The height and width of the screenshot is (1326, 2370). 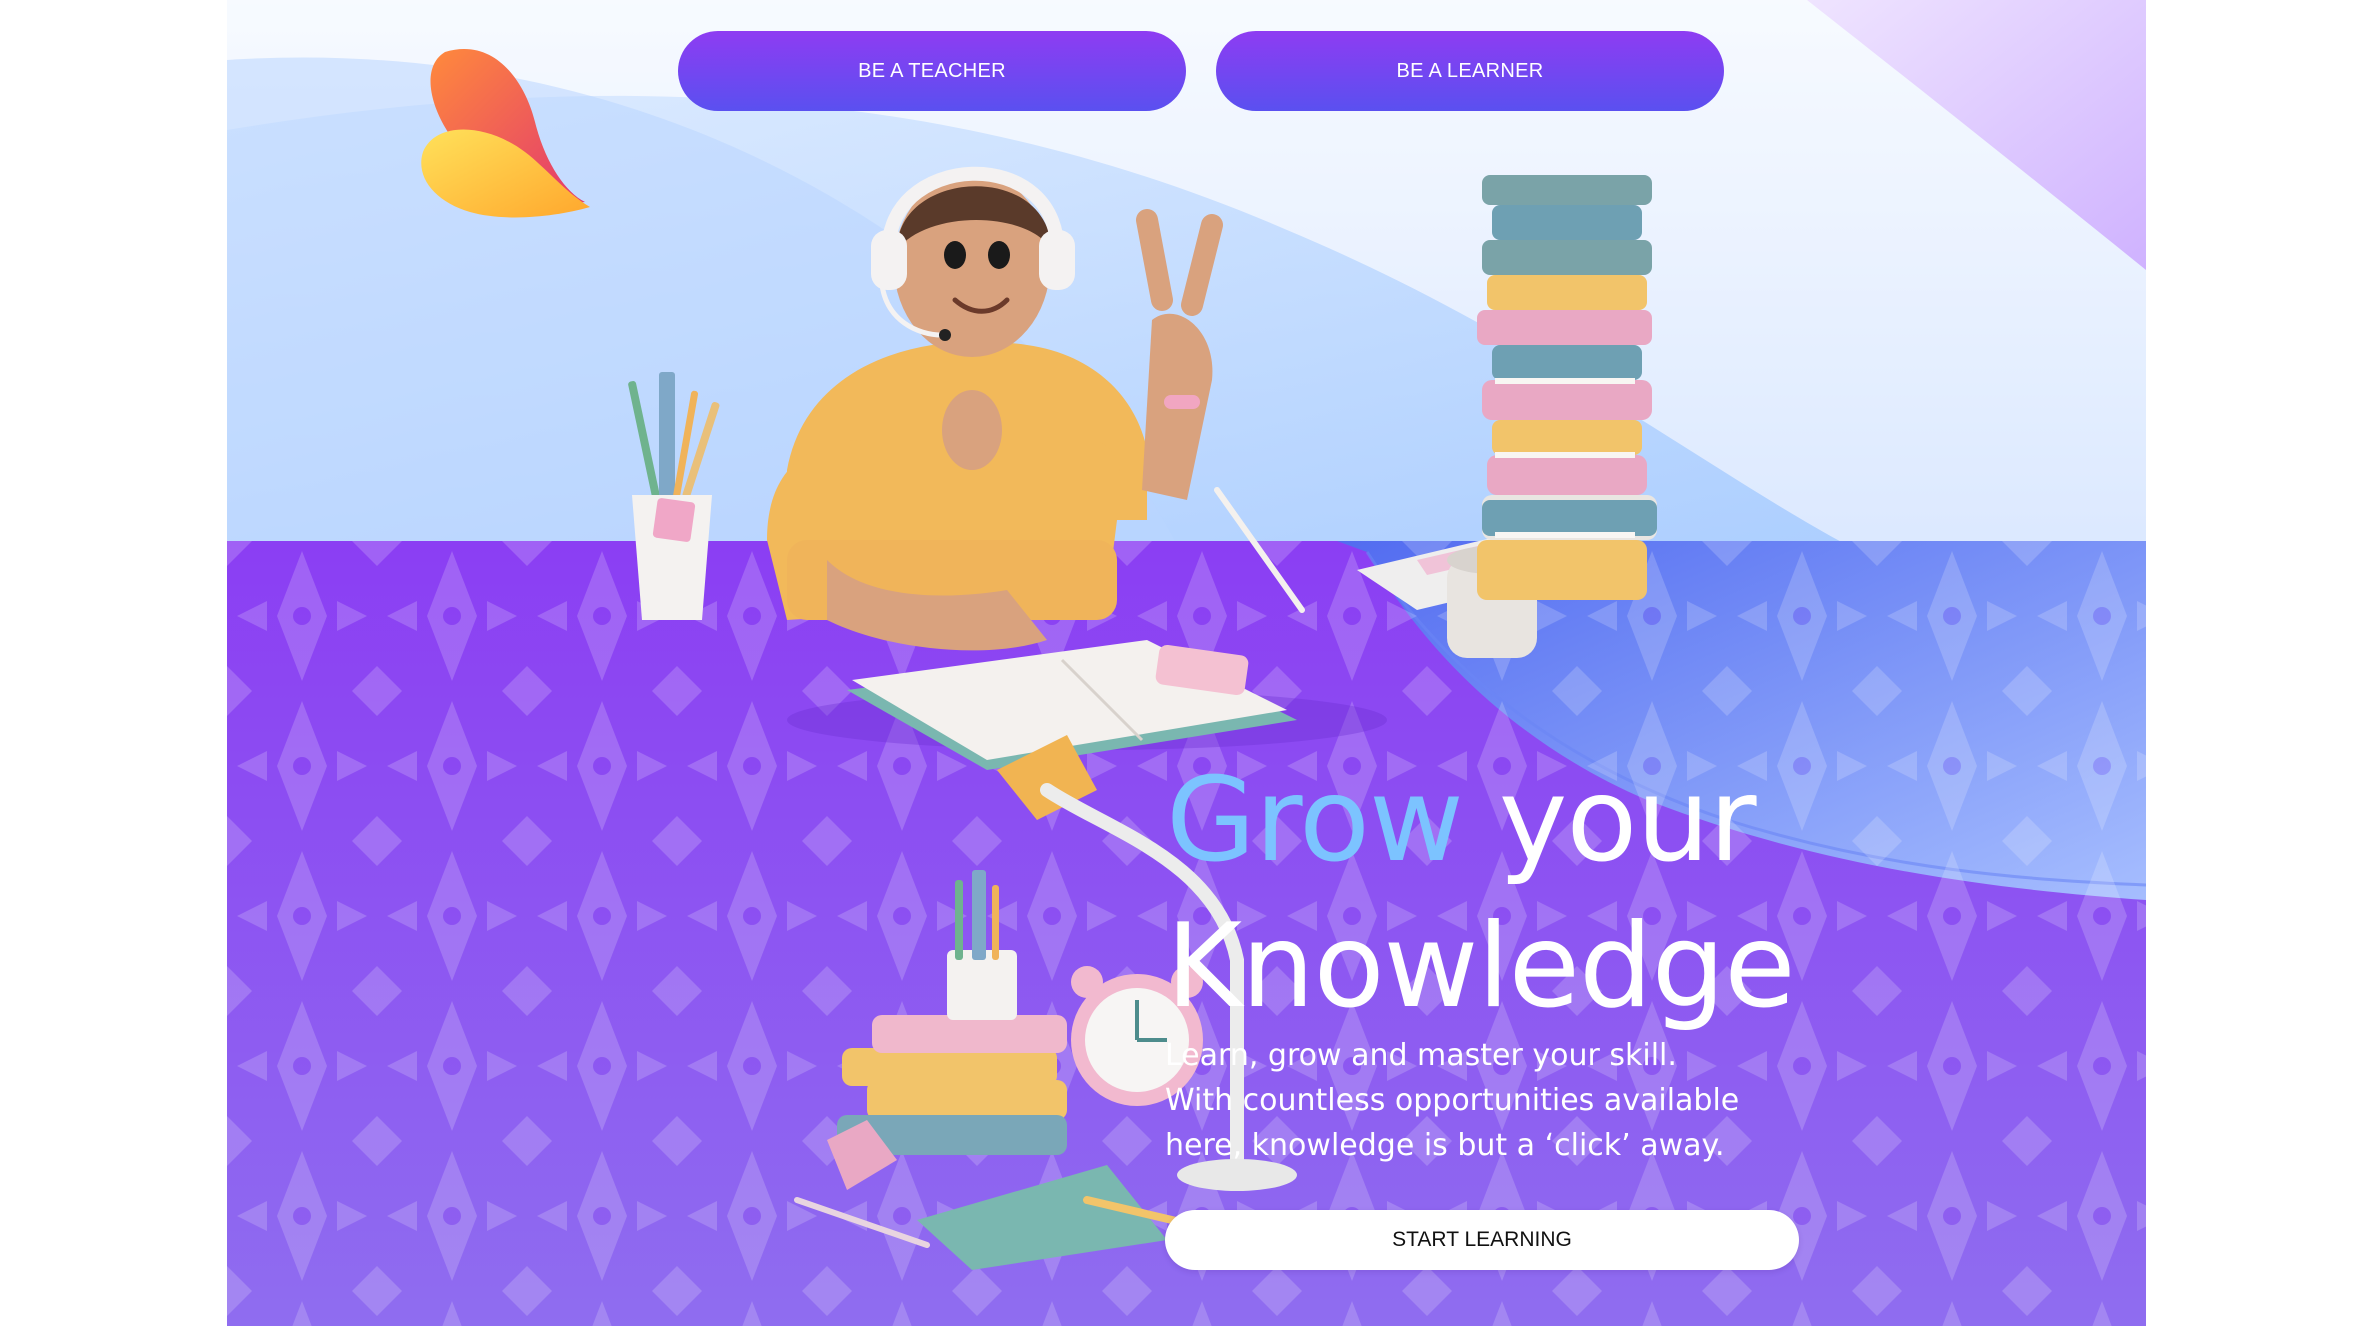 I want to click on pencil-cup-illustration, so click(x=674, y=496).